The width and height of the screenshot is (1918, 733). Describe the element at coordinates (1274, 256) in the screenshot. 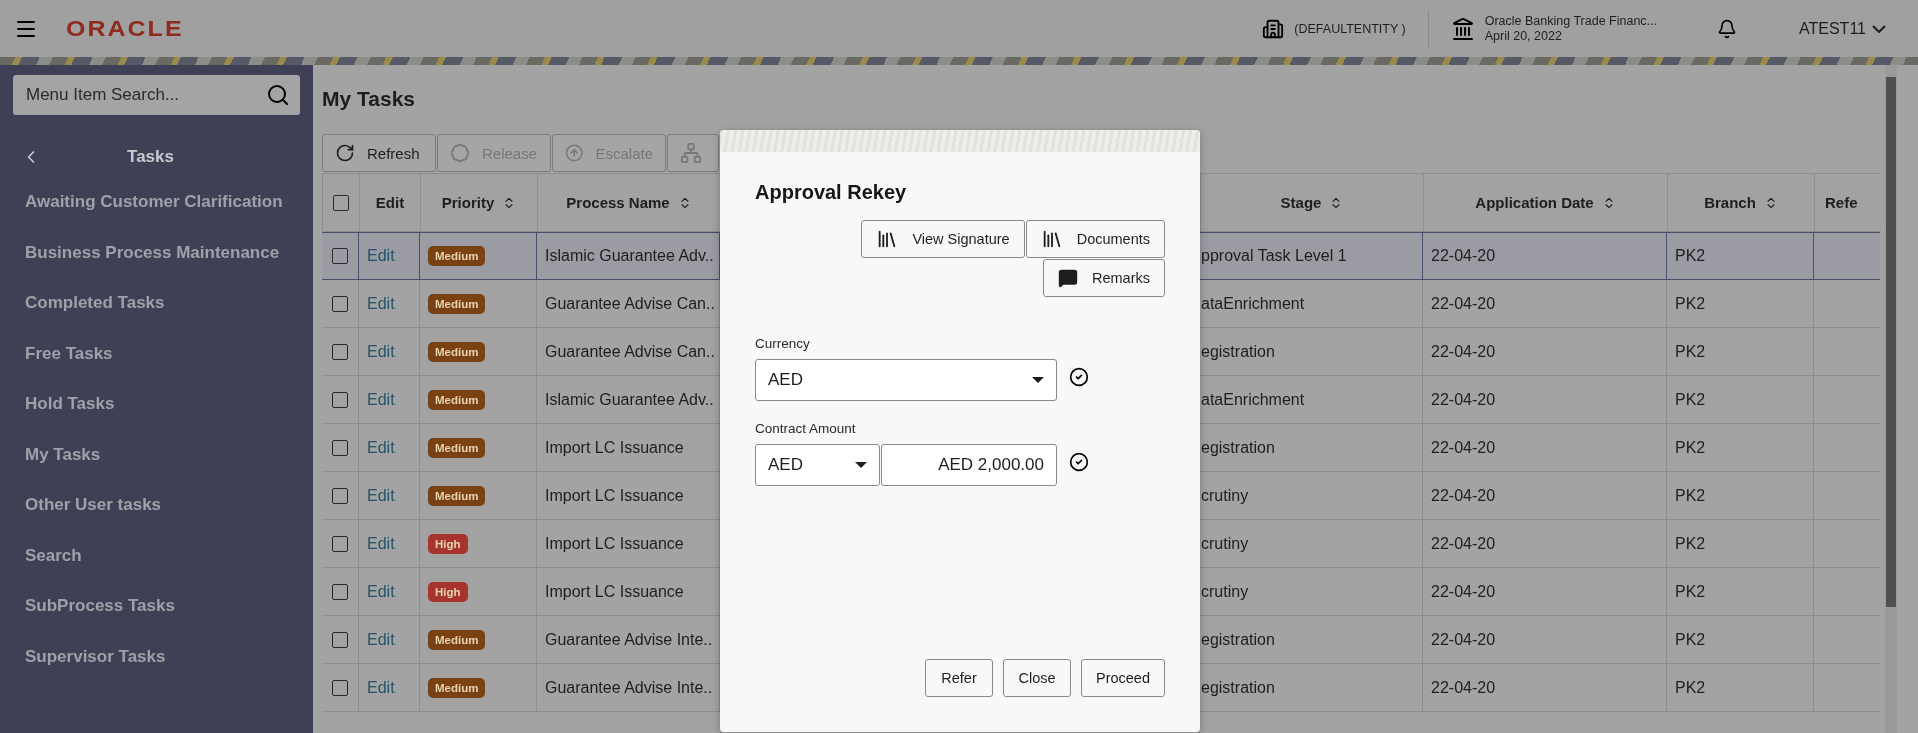

I see `table-cell: pproval Task Level 1` at that location.